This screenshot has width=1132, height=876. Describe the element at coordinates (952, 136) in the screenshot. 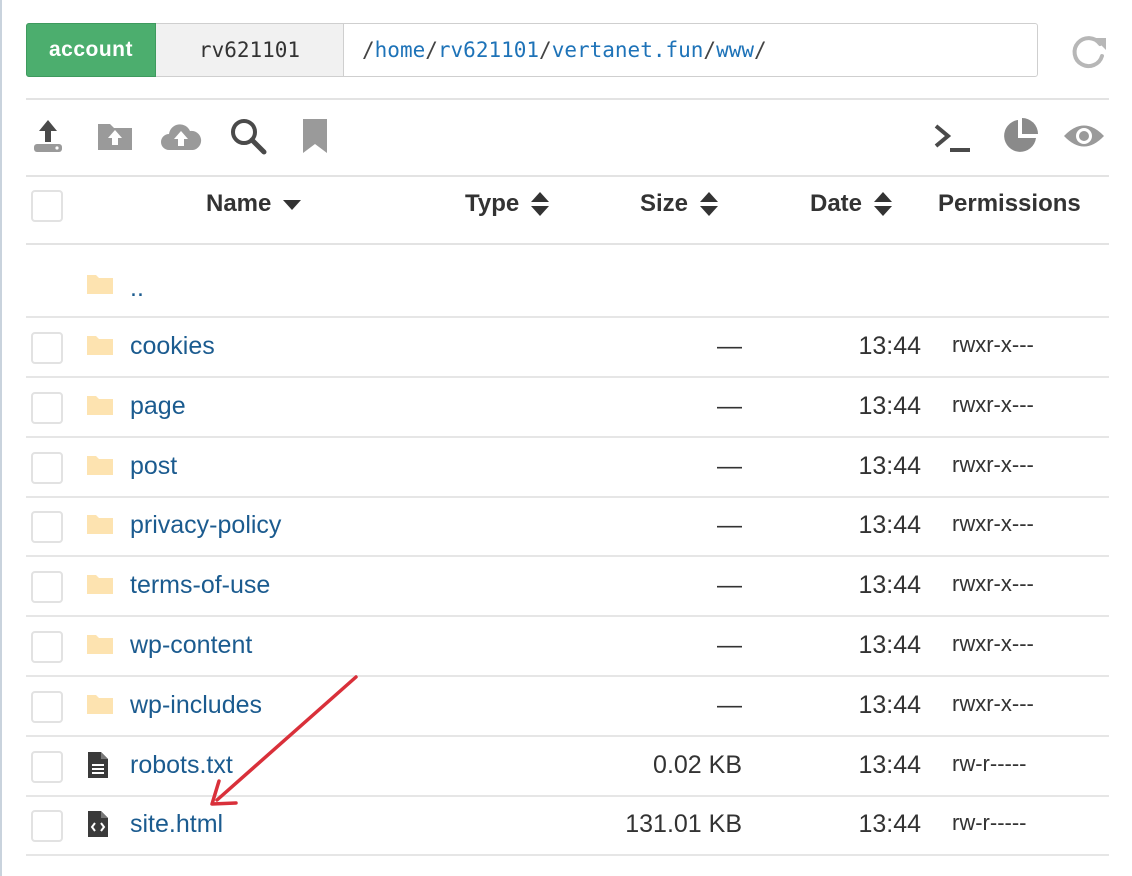

I see `terminal-icon` at that location.